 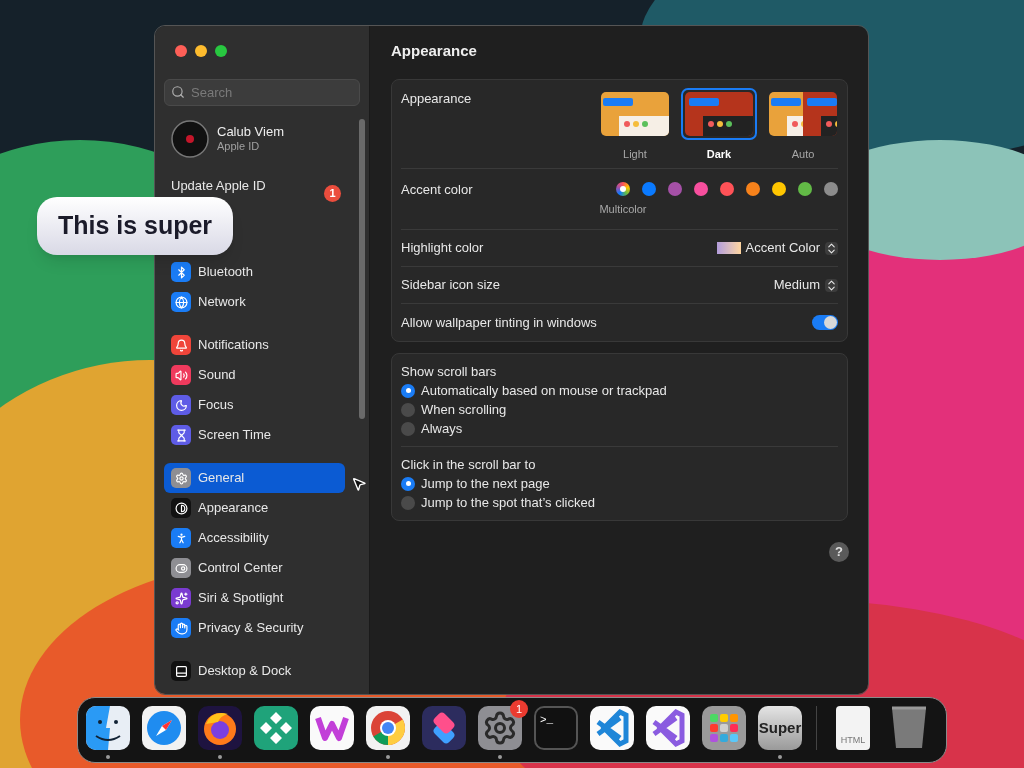 I want to click on compass-icon, so click(x=164, y=728).